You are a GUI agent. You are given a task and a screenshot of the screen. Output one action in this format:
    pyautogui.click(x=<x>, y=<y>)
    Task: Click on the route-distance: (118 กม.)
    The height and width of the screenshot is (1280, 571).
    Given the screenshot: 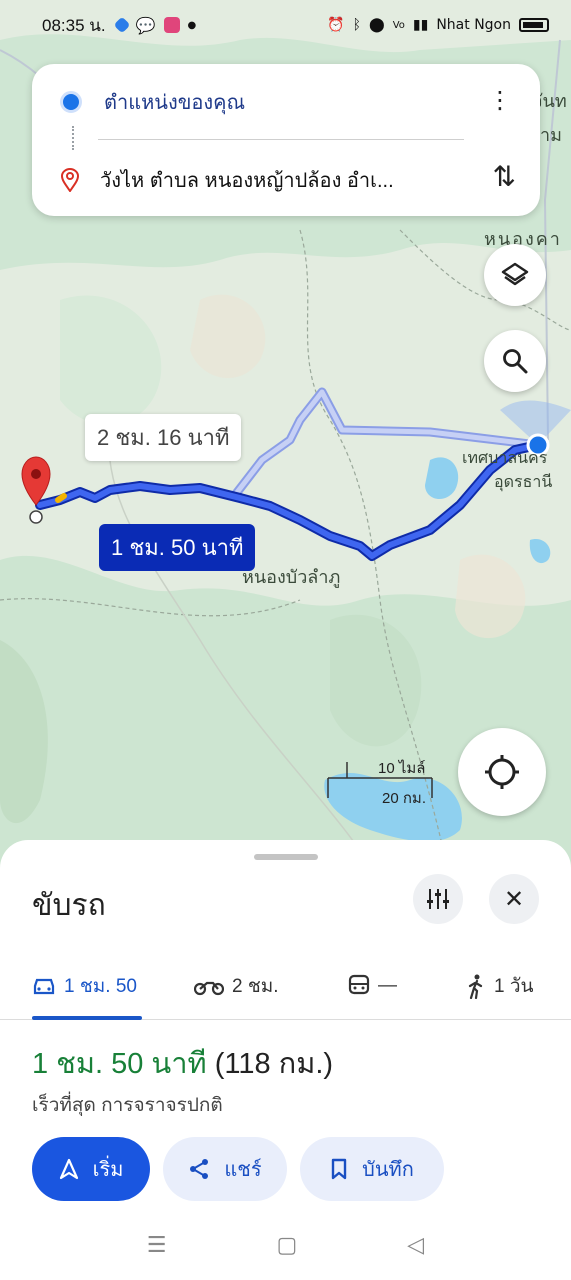 What is the action you would take?
    pyautogui.click(x=274, y=1064)
    